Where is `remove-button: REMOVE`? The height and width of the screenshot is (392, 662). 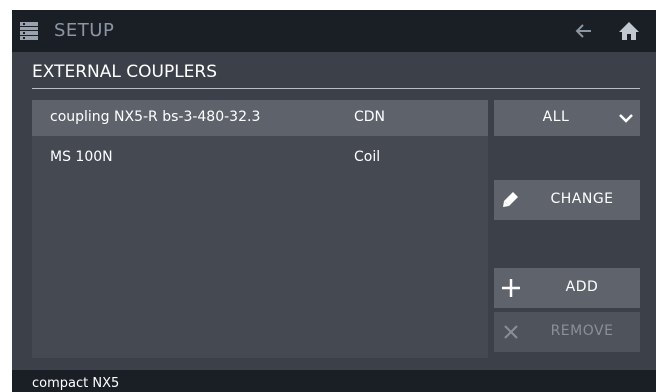 remove-button: REMOVE is located at coordinates (567, 332).